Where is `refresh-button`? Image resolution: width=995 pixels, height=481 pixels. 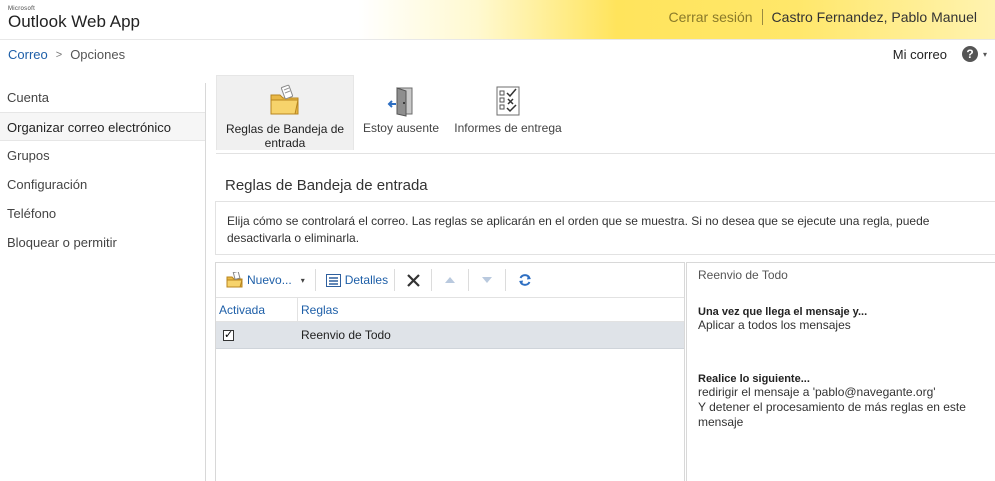
refresh-button is located at coordinates (525, 280).